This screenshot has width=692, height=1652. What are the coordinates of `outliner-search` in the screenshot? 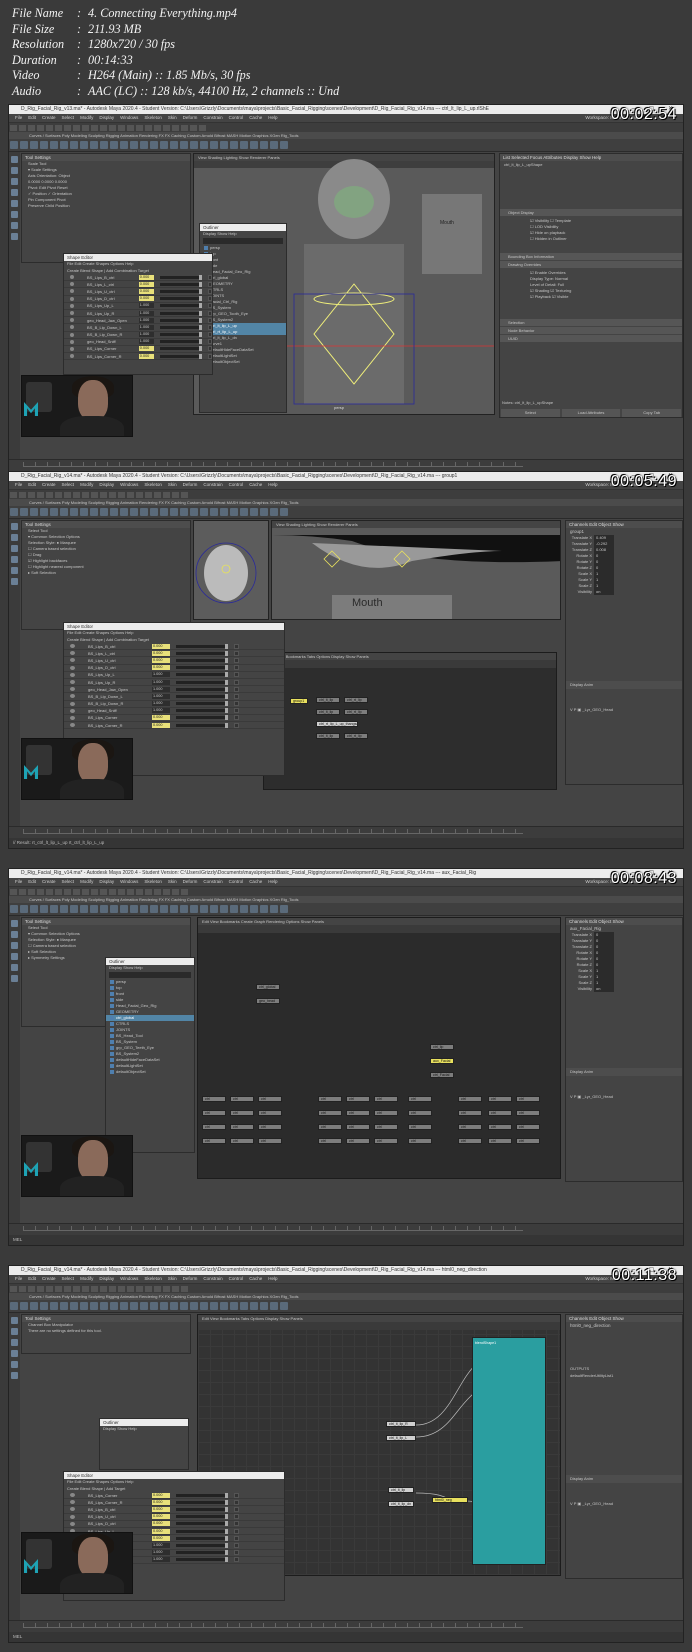 It's located at (243, 241).